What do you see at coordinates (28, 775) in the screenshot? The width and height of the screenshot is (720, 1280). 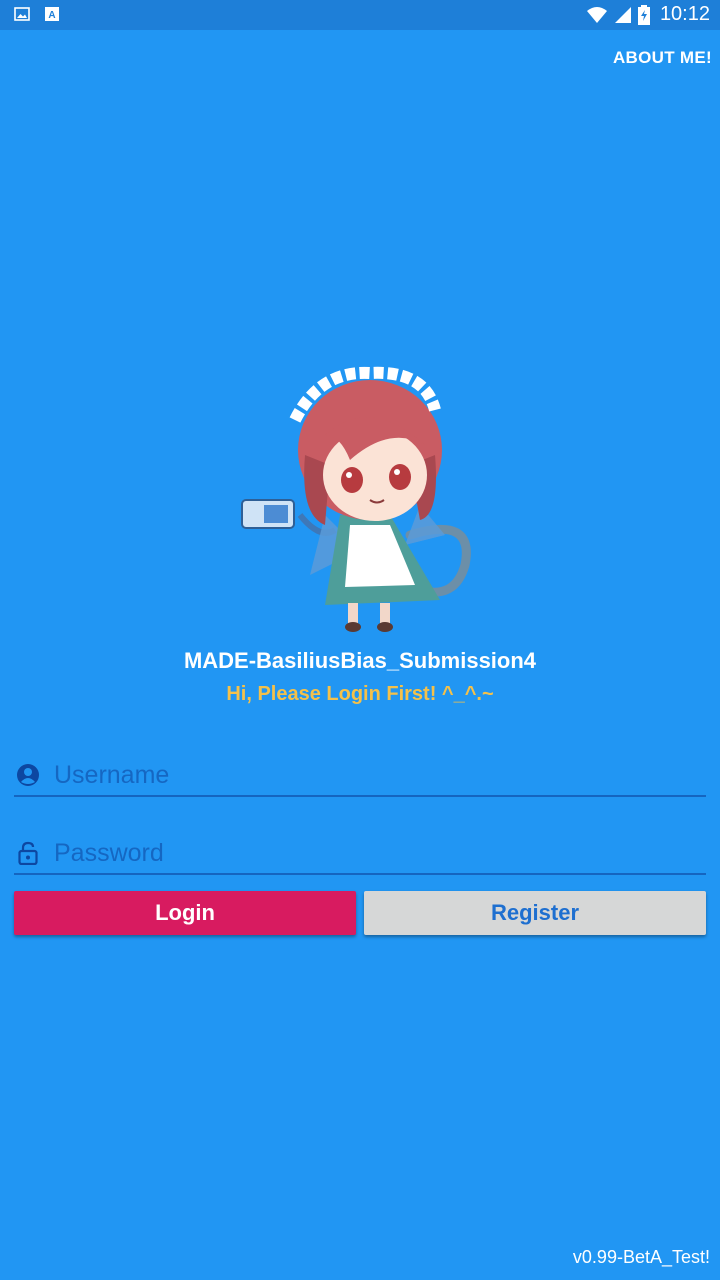 I see `user-icon` at bounding box center [28, 775].